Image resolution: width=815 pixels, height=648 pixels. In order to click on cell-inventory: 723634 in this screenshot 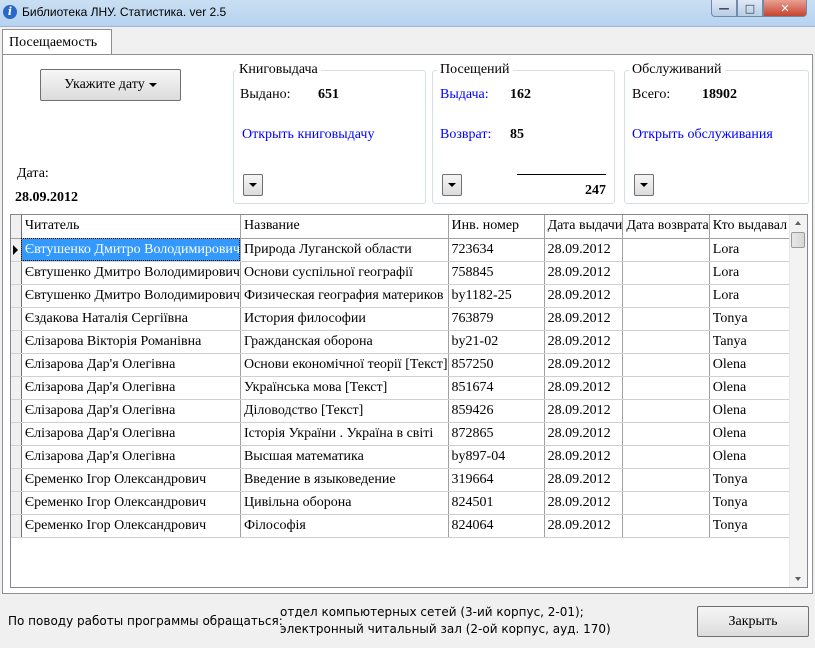, I will do `click(496, 250)`.